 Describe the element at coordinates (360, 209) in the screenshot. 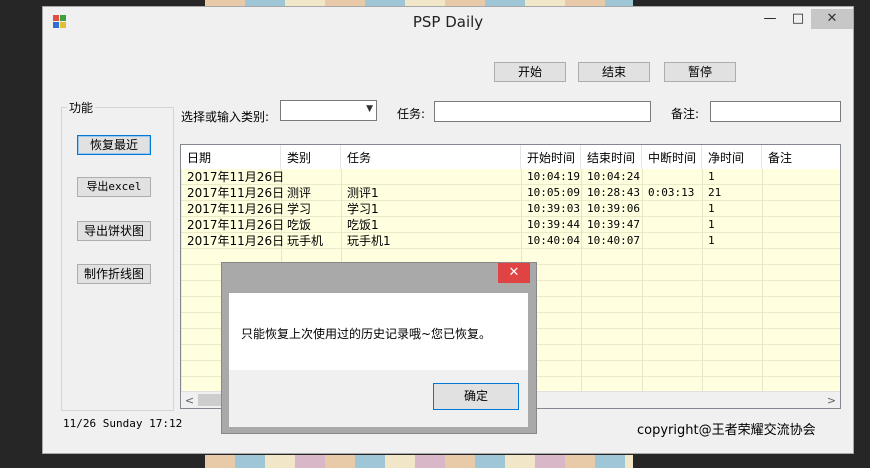

I see `cell-task: 学习1` at that location.